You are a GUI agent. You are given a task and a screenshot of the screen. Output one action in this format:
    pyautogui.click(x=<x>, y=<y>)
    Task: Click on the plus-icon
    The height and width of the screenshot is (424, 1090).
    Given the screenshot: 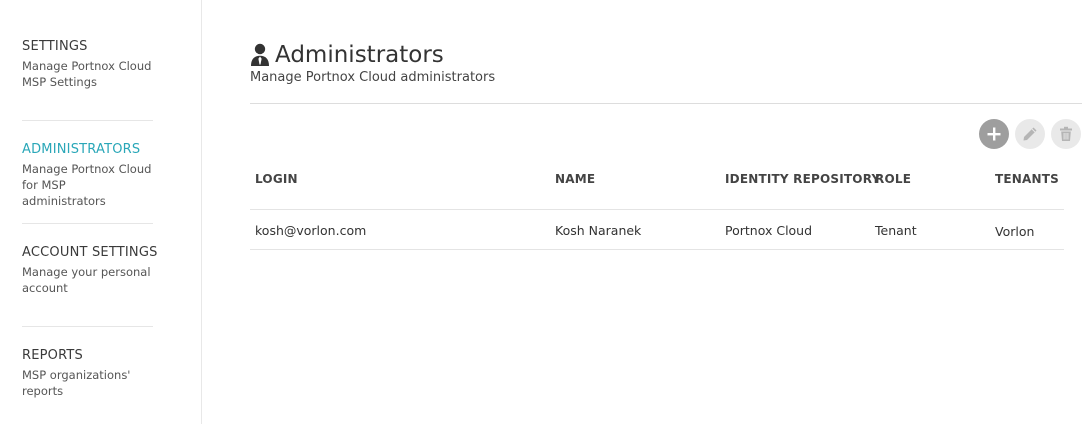 What is the action you would take?
    pyautogui.click(x=994, y=134)
    